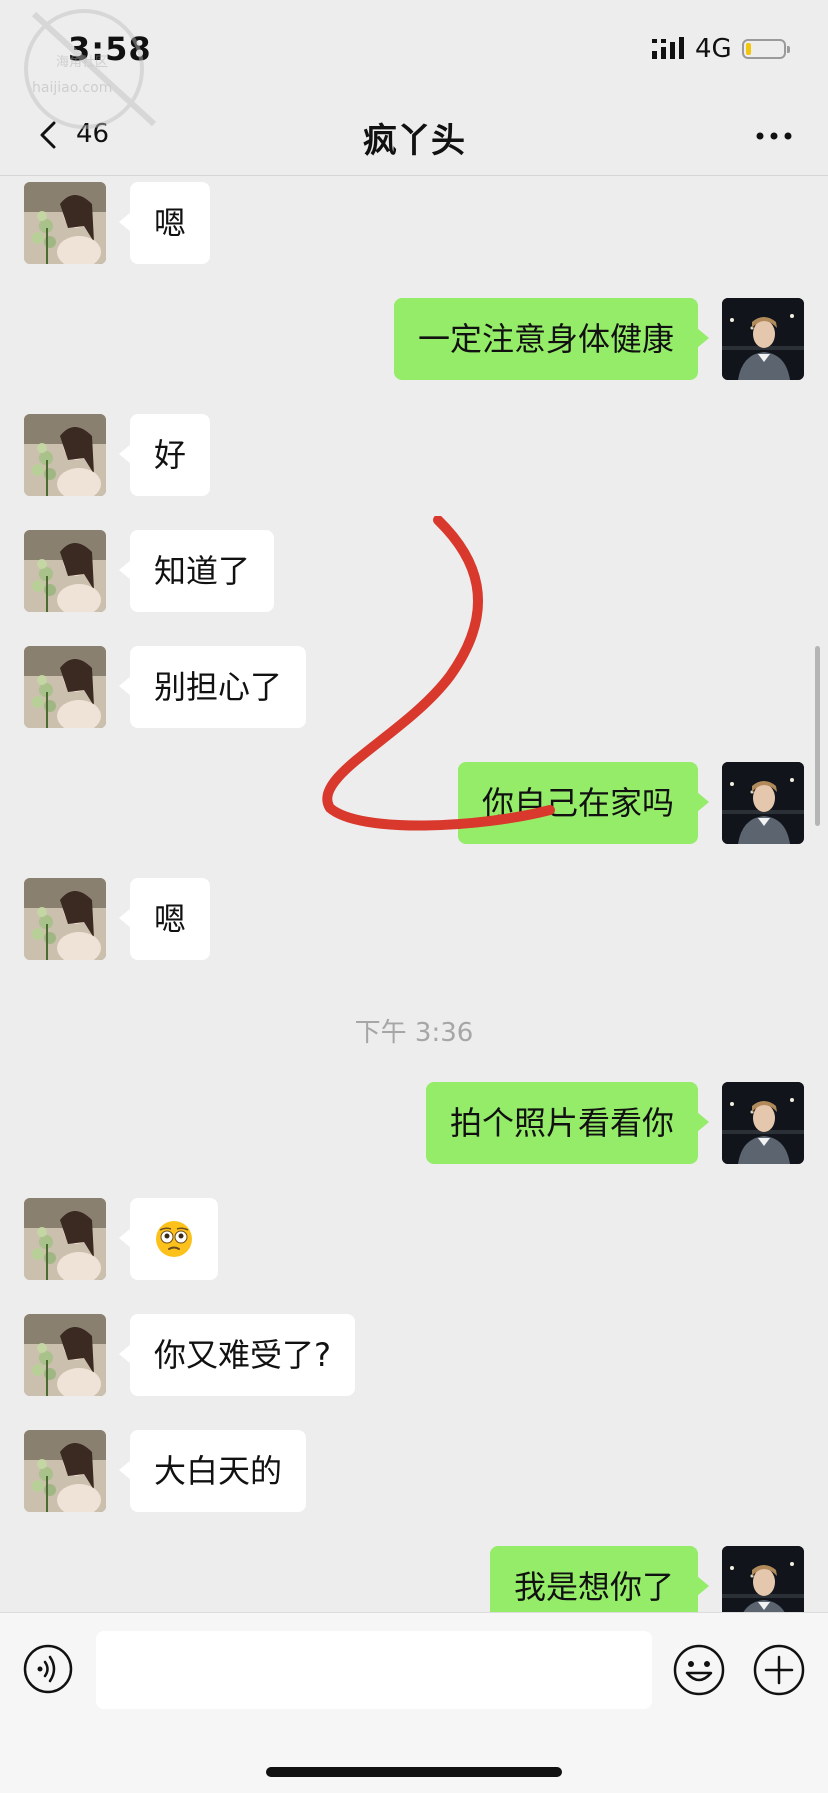 The height and width of the screenshot is (1793, 828). Describe the element at coordinates (414, 1772) in the screenshot. I see `home-indicator` at that location.